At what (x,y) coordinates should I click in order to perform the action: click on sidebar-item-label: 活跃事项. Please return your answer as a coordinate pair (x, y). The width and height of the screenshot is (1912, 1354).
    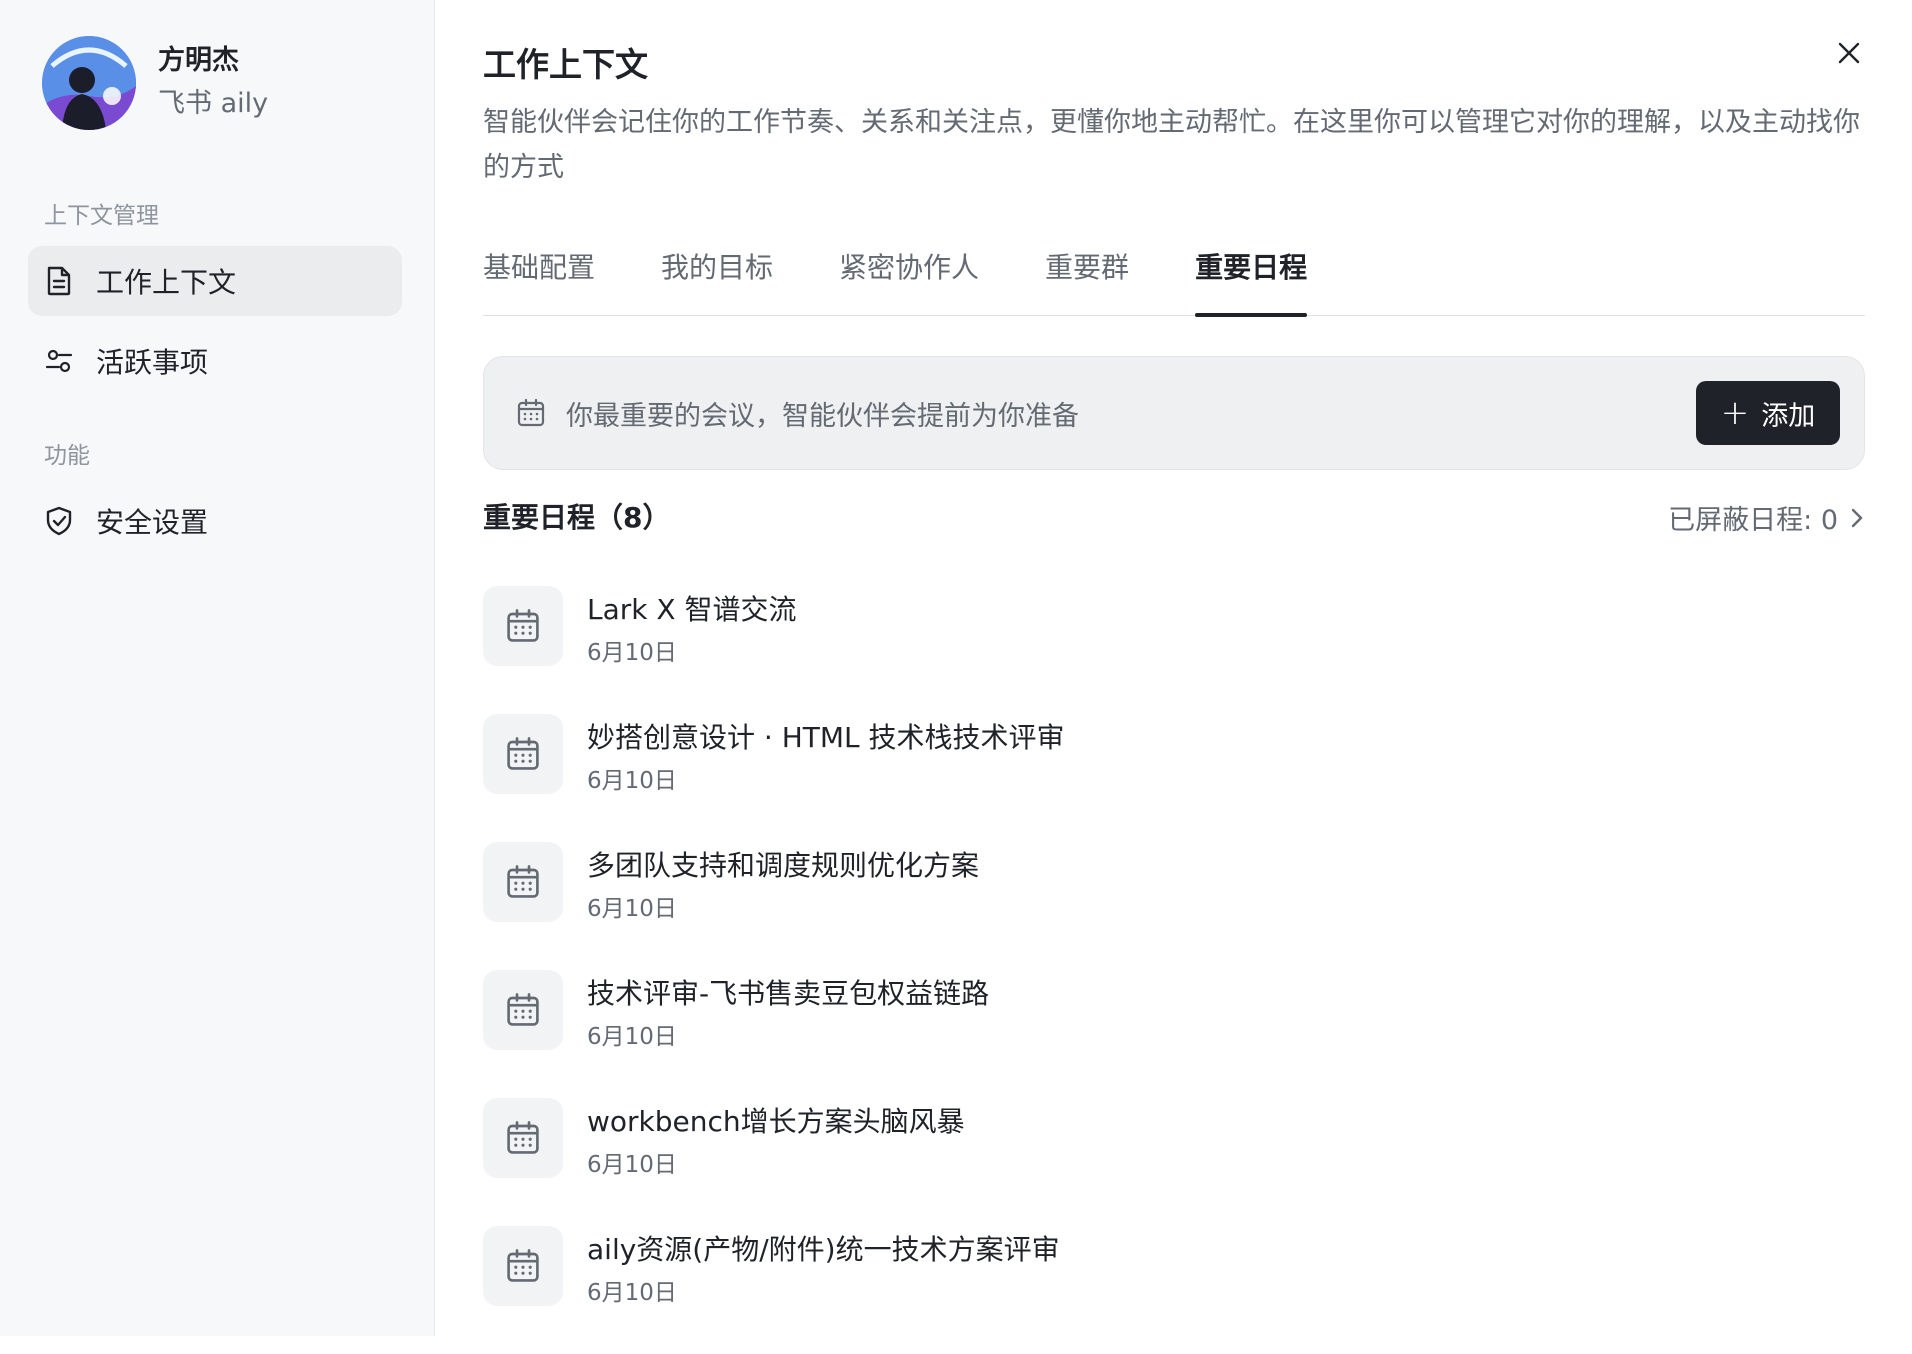
    Looking at the image, I should click on (152, 362).